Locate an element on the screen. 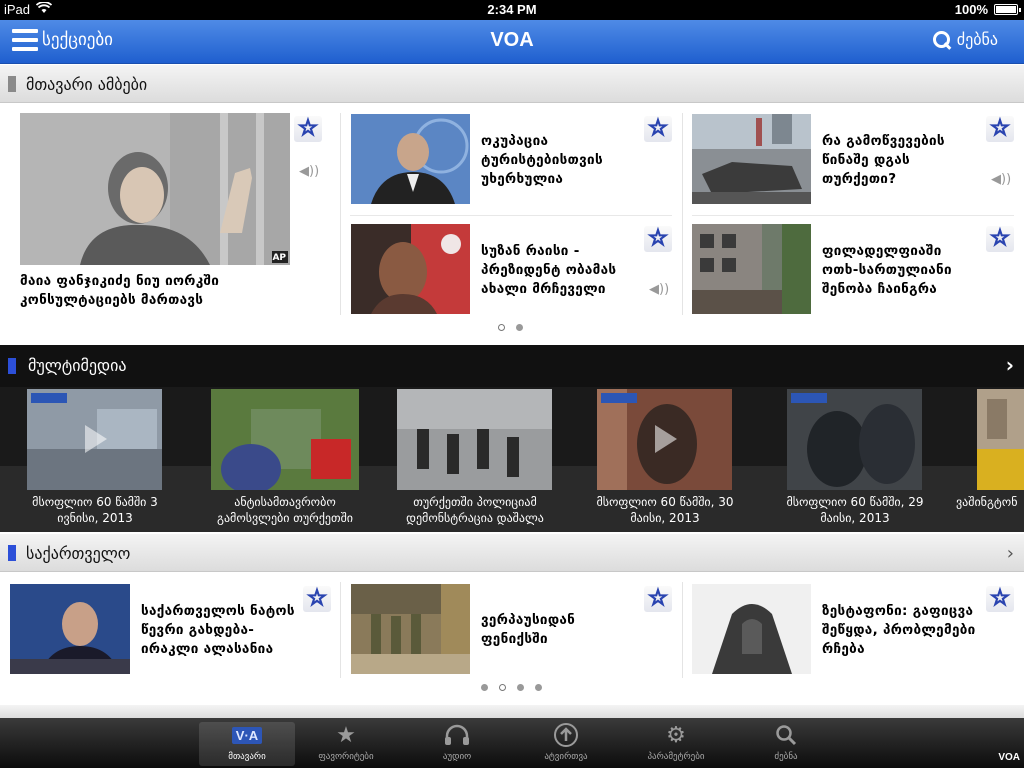 Image resolution: width=1024 pixels, height=768 pixels. story-headline: რა გამოწვევების წინაშე დგას თურქეთი? is located at coordinates (902, 160).